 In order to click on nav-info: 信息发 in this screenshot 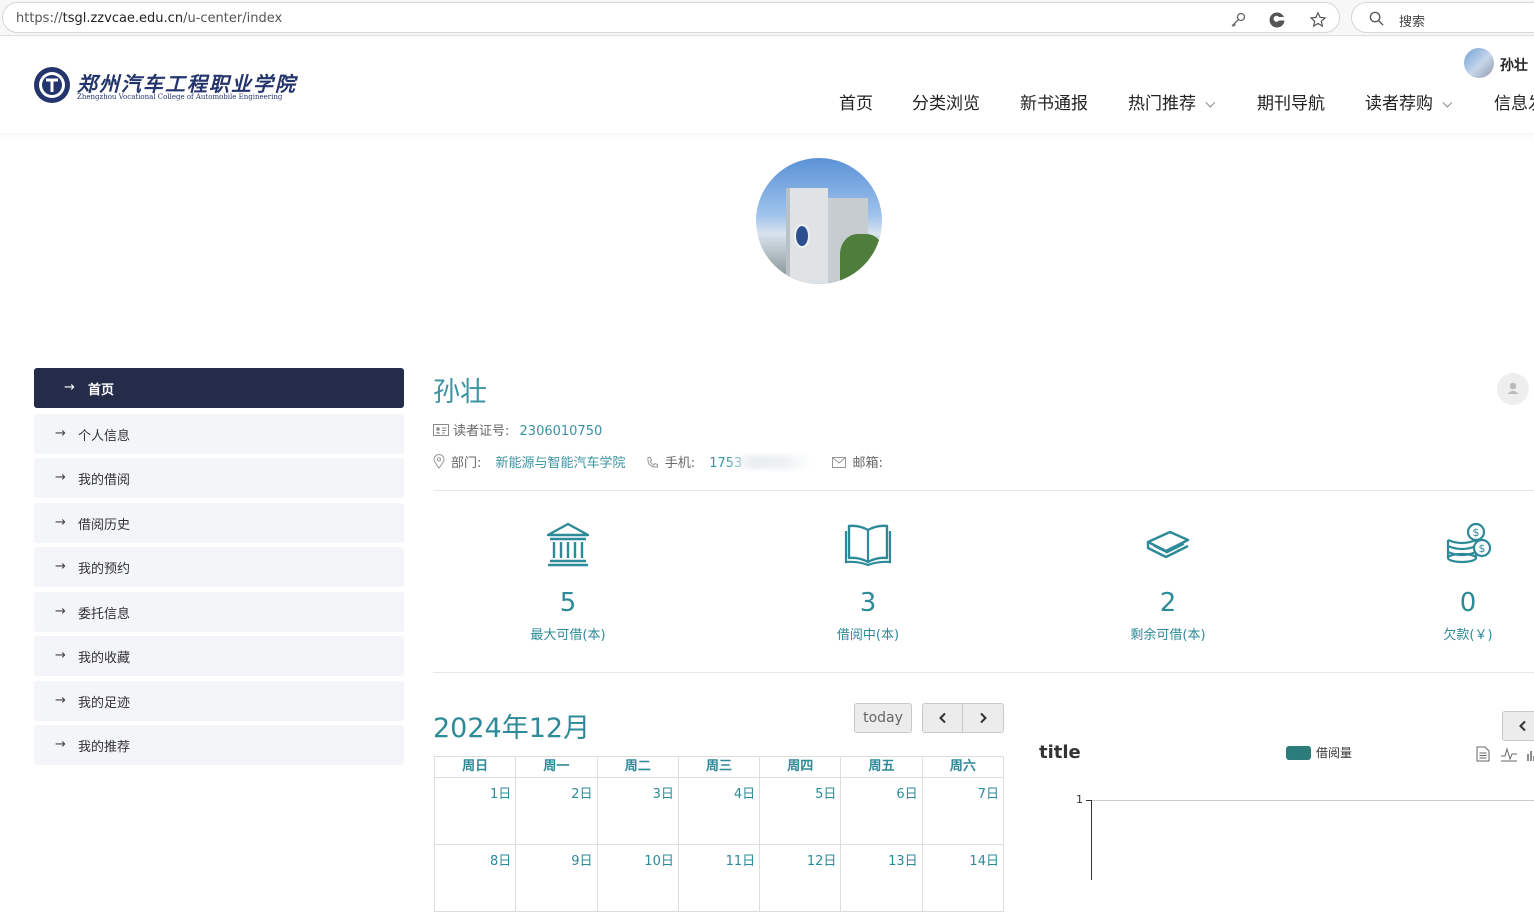, I will do `click(1514, 101)`.